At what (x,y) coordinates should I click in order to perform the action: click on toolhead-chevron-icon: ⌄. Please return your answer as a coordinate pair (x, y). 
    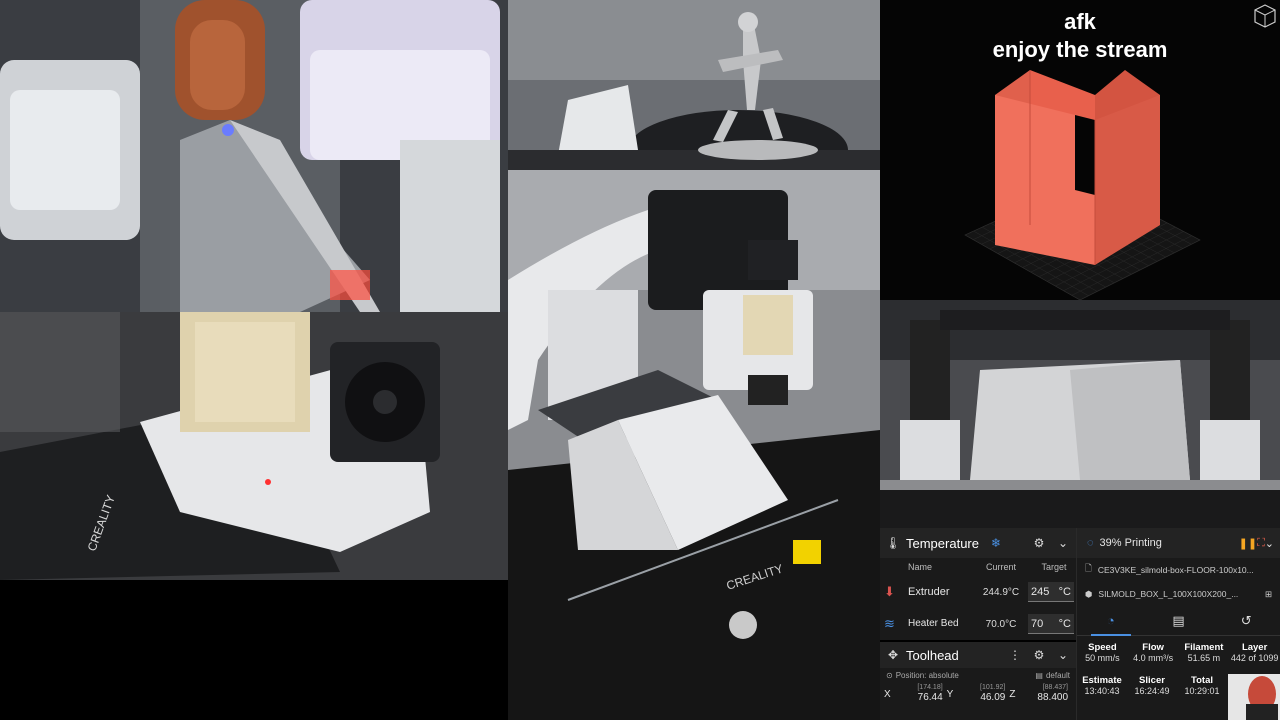
    Looking at the image, I should click on (1063, 655).